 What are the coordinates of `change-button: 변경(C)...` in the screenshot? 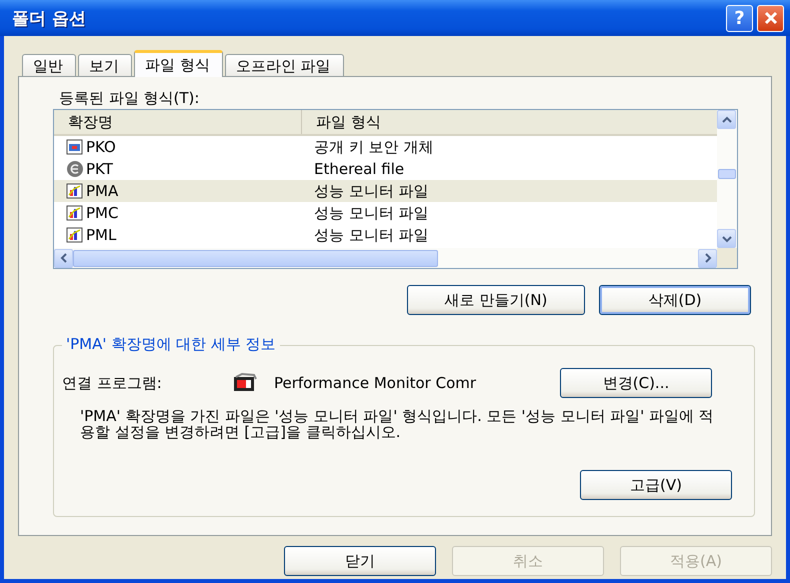 It's located at (636, 383).